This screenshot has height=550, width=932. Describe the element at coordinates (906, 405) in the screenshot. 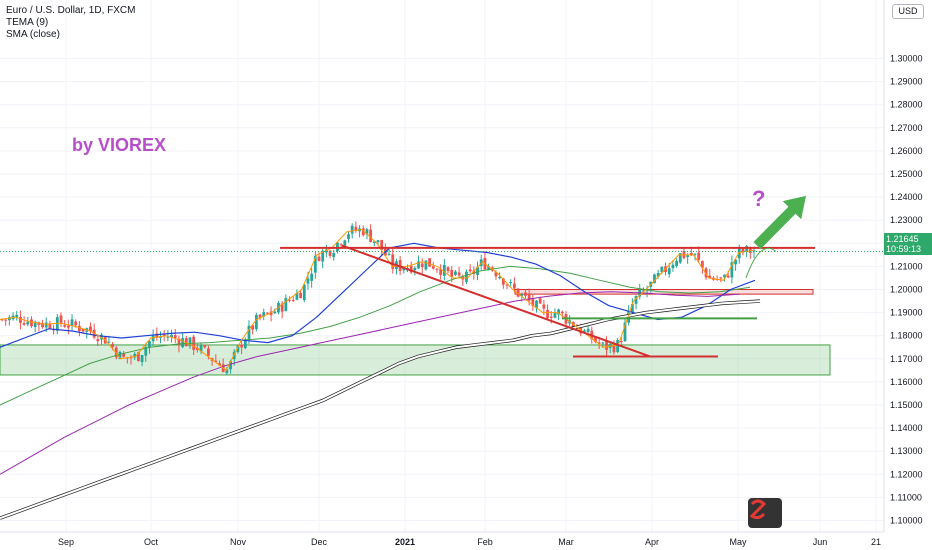

I see `price-tick-label: 1.15000` at that location.